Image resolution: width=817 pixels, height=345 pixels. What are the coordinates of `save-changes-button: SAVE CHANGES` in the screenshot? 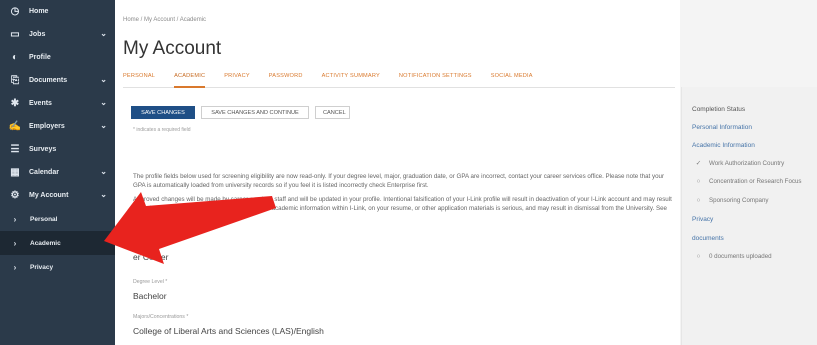 It's located at (163, 112).